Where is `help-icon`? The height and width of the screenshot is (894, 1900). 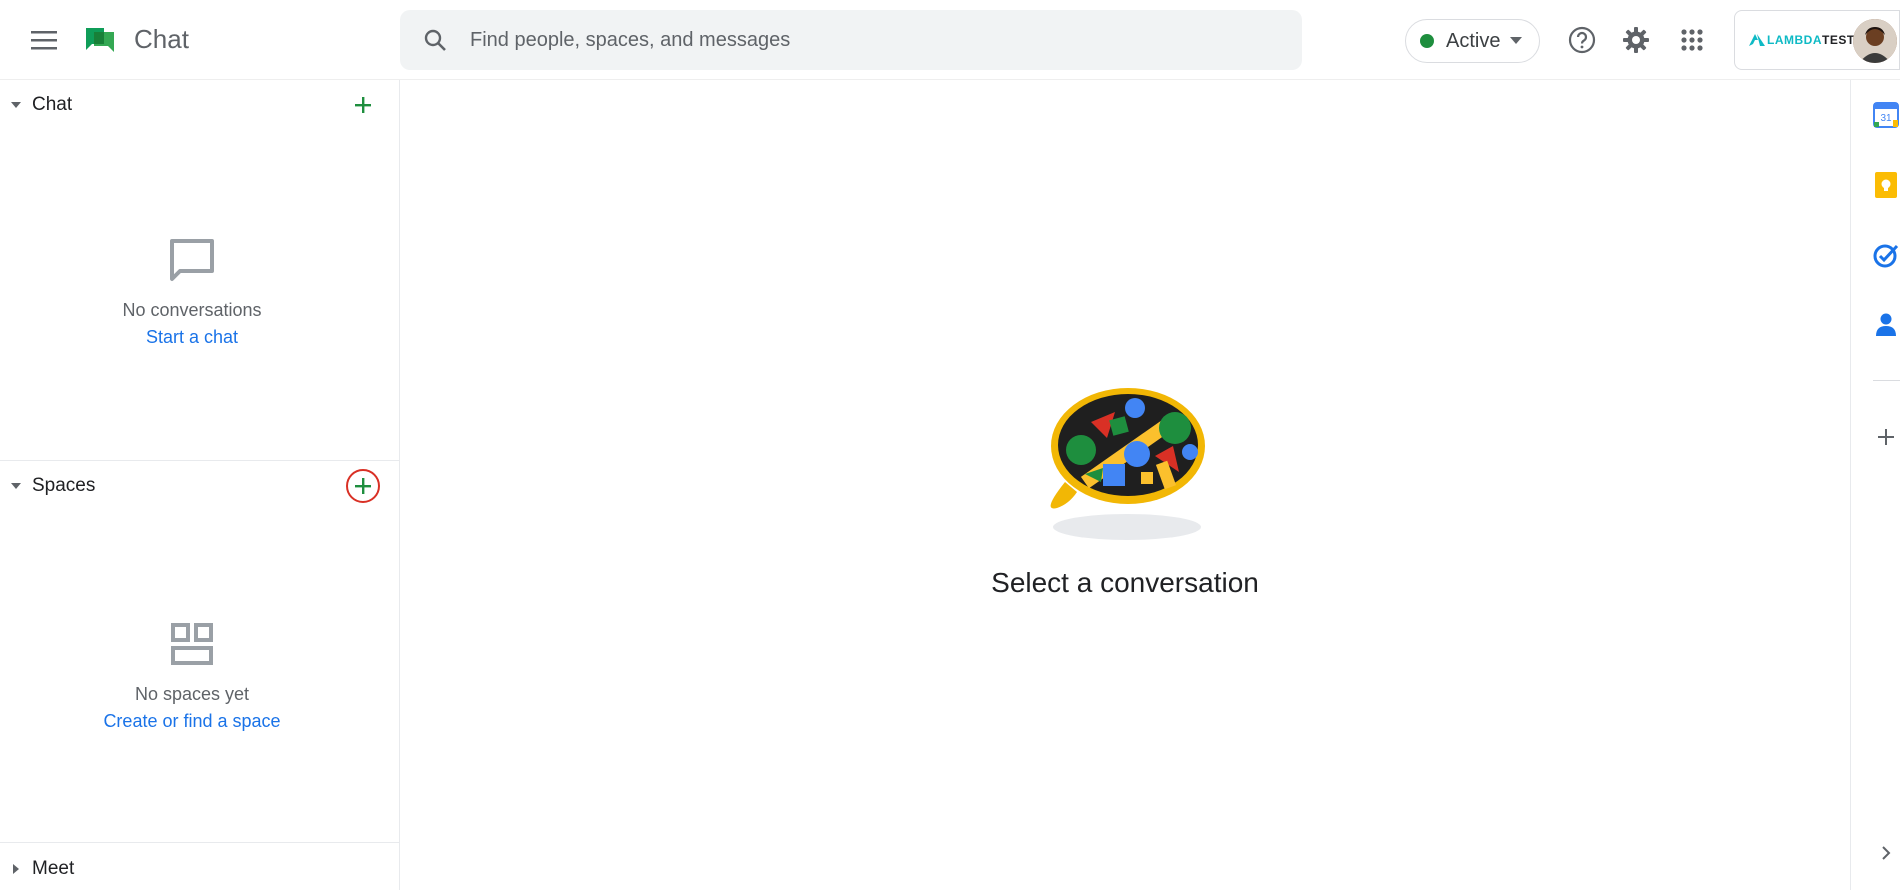 help-icon is located at coordinates (1582, 40).